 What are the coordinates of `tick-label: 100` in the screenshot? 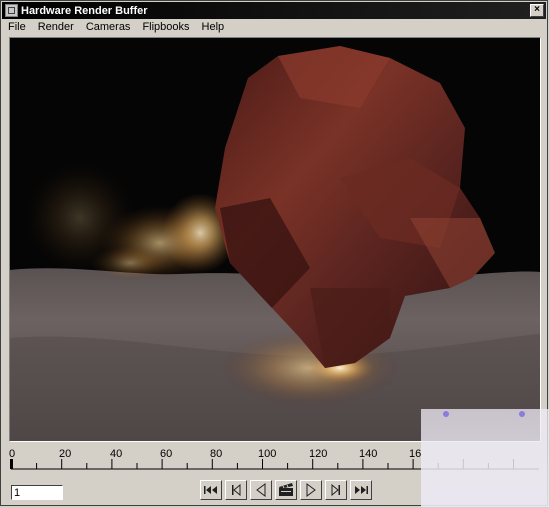 It's located at (267, 454).